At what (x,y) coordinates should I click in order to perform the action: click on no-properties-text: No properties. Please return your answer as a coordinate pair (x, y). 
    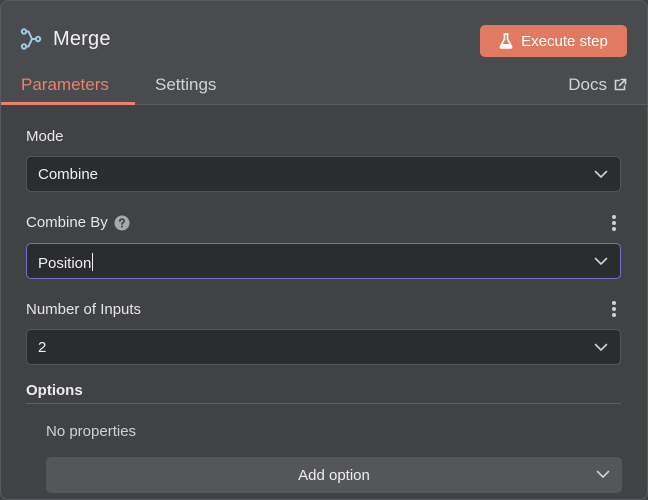
    Looking at the image, I should click on (91, 431).